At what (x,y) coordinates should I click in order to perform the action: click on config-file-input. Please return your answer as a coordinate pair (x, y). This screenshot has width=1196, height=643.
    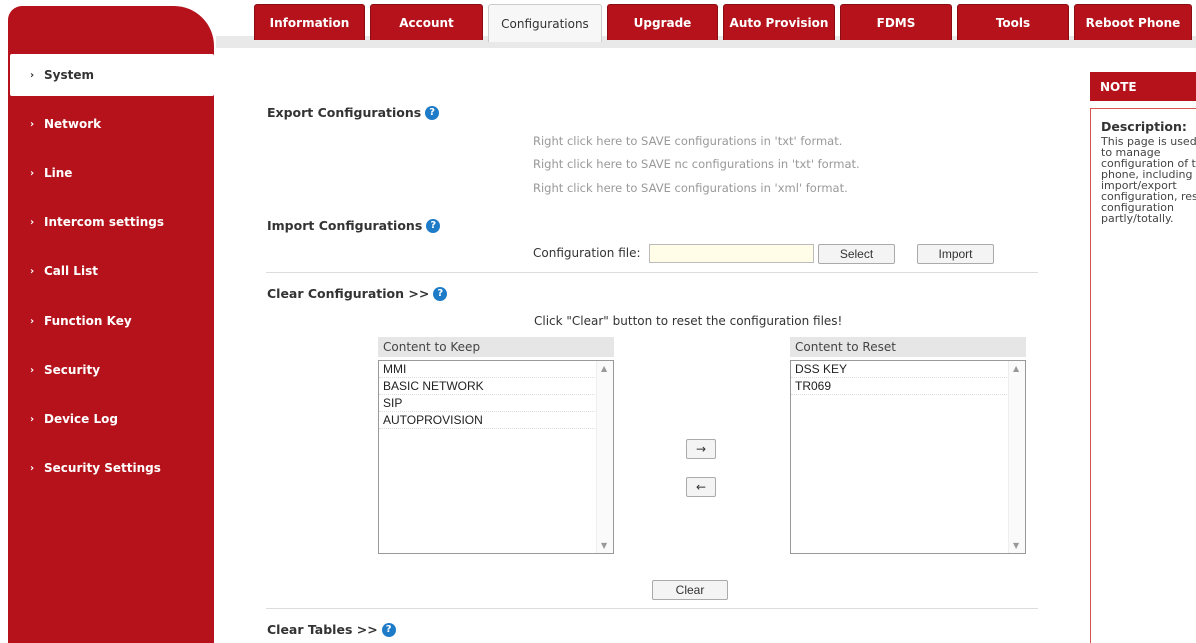
    Looking at the image, I should click on (731, 253).